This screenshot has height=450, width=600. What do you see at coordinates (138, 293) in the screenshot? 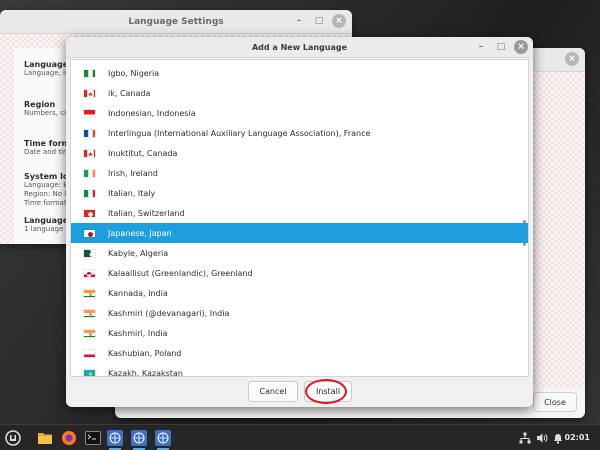
I see `language-label: Kannada, India` at bounding box center [138, 293].